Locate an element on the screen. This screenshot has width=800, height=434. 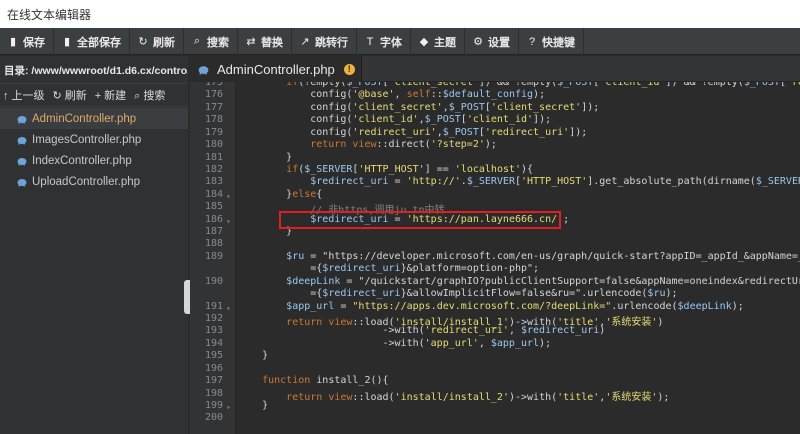
window-title: 在线文本编辑器 is located at coordinates (49, 15).